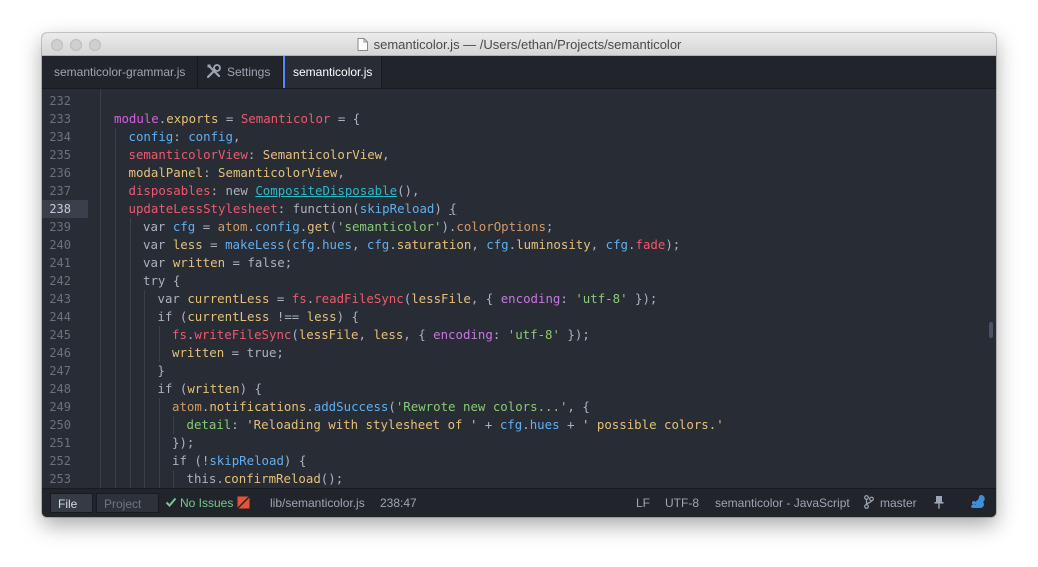 Image resolution: width=1038 pixels, height=567 pixels. I want to click on tab-label: Settings, so click(249, 72).